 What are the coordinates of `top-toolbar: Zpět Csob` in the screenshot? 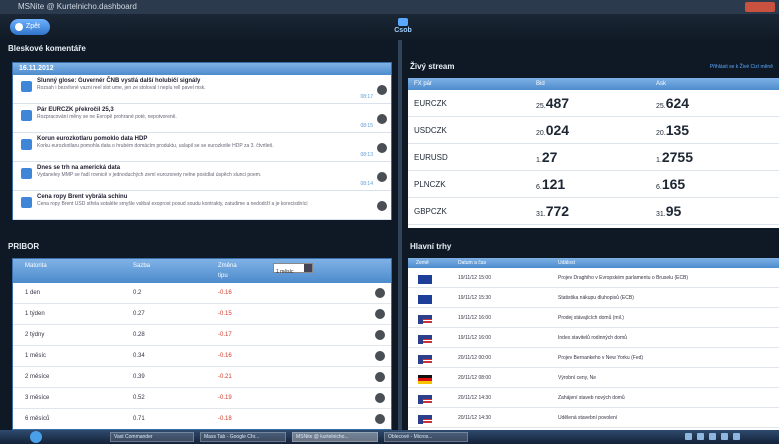 It's located at (389, 27).